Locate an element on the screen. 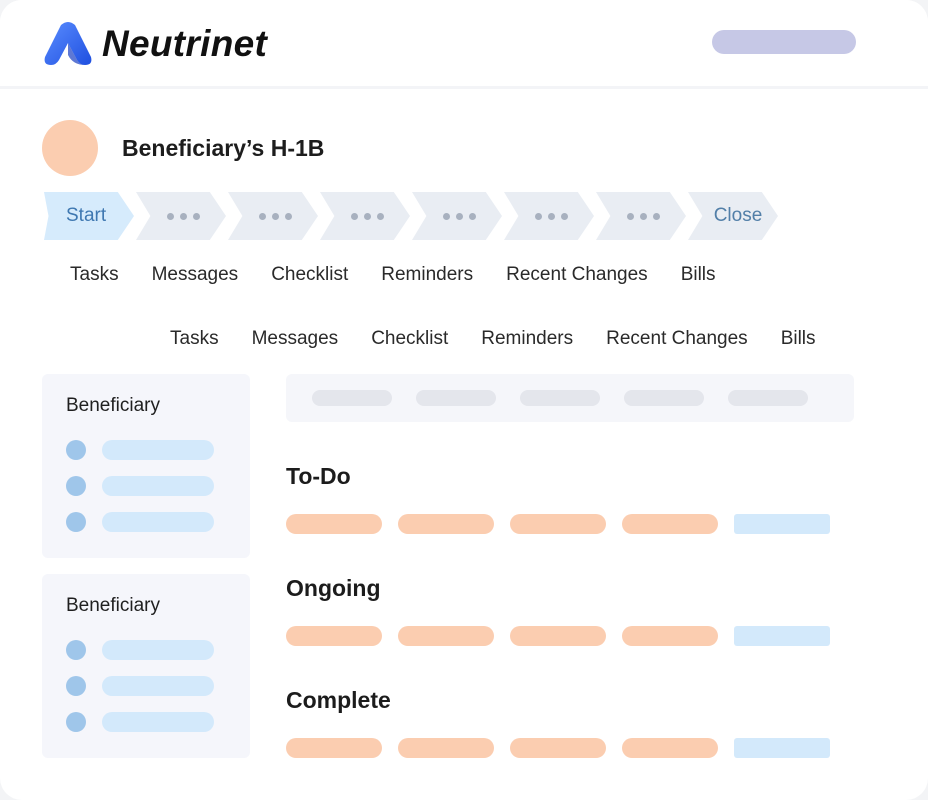 Image resolution: width=928 pixels, height=800 pixels. header-placeholder-pill is located at coordinates (784, 42).